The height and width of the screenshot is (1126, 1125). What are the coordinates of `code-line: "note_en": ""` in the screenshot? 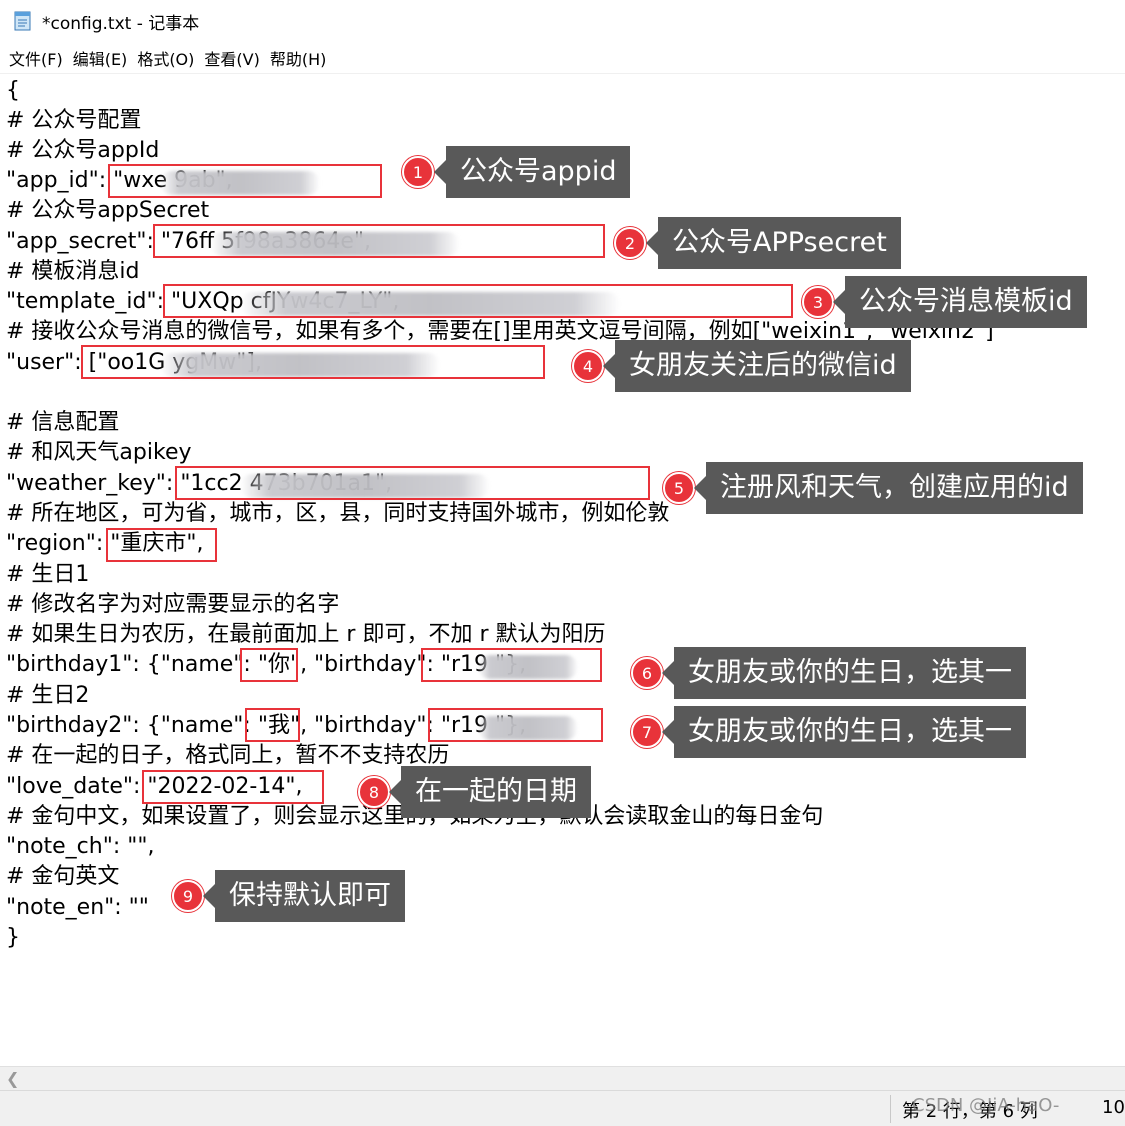 It's located at (77, 907).